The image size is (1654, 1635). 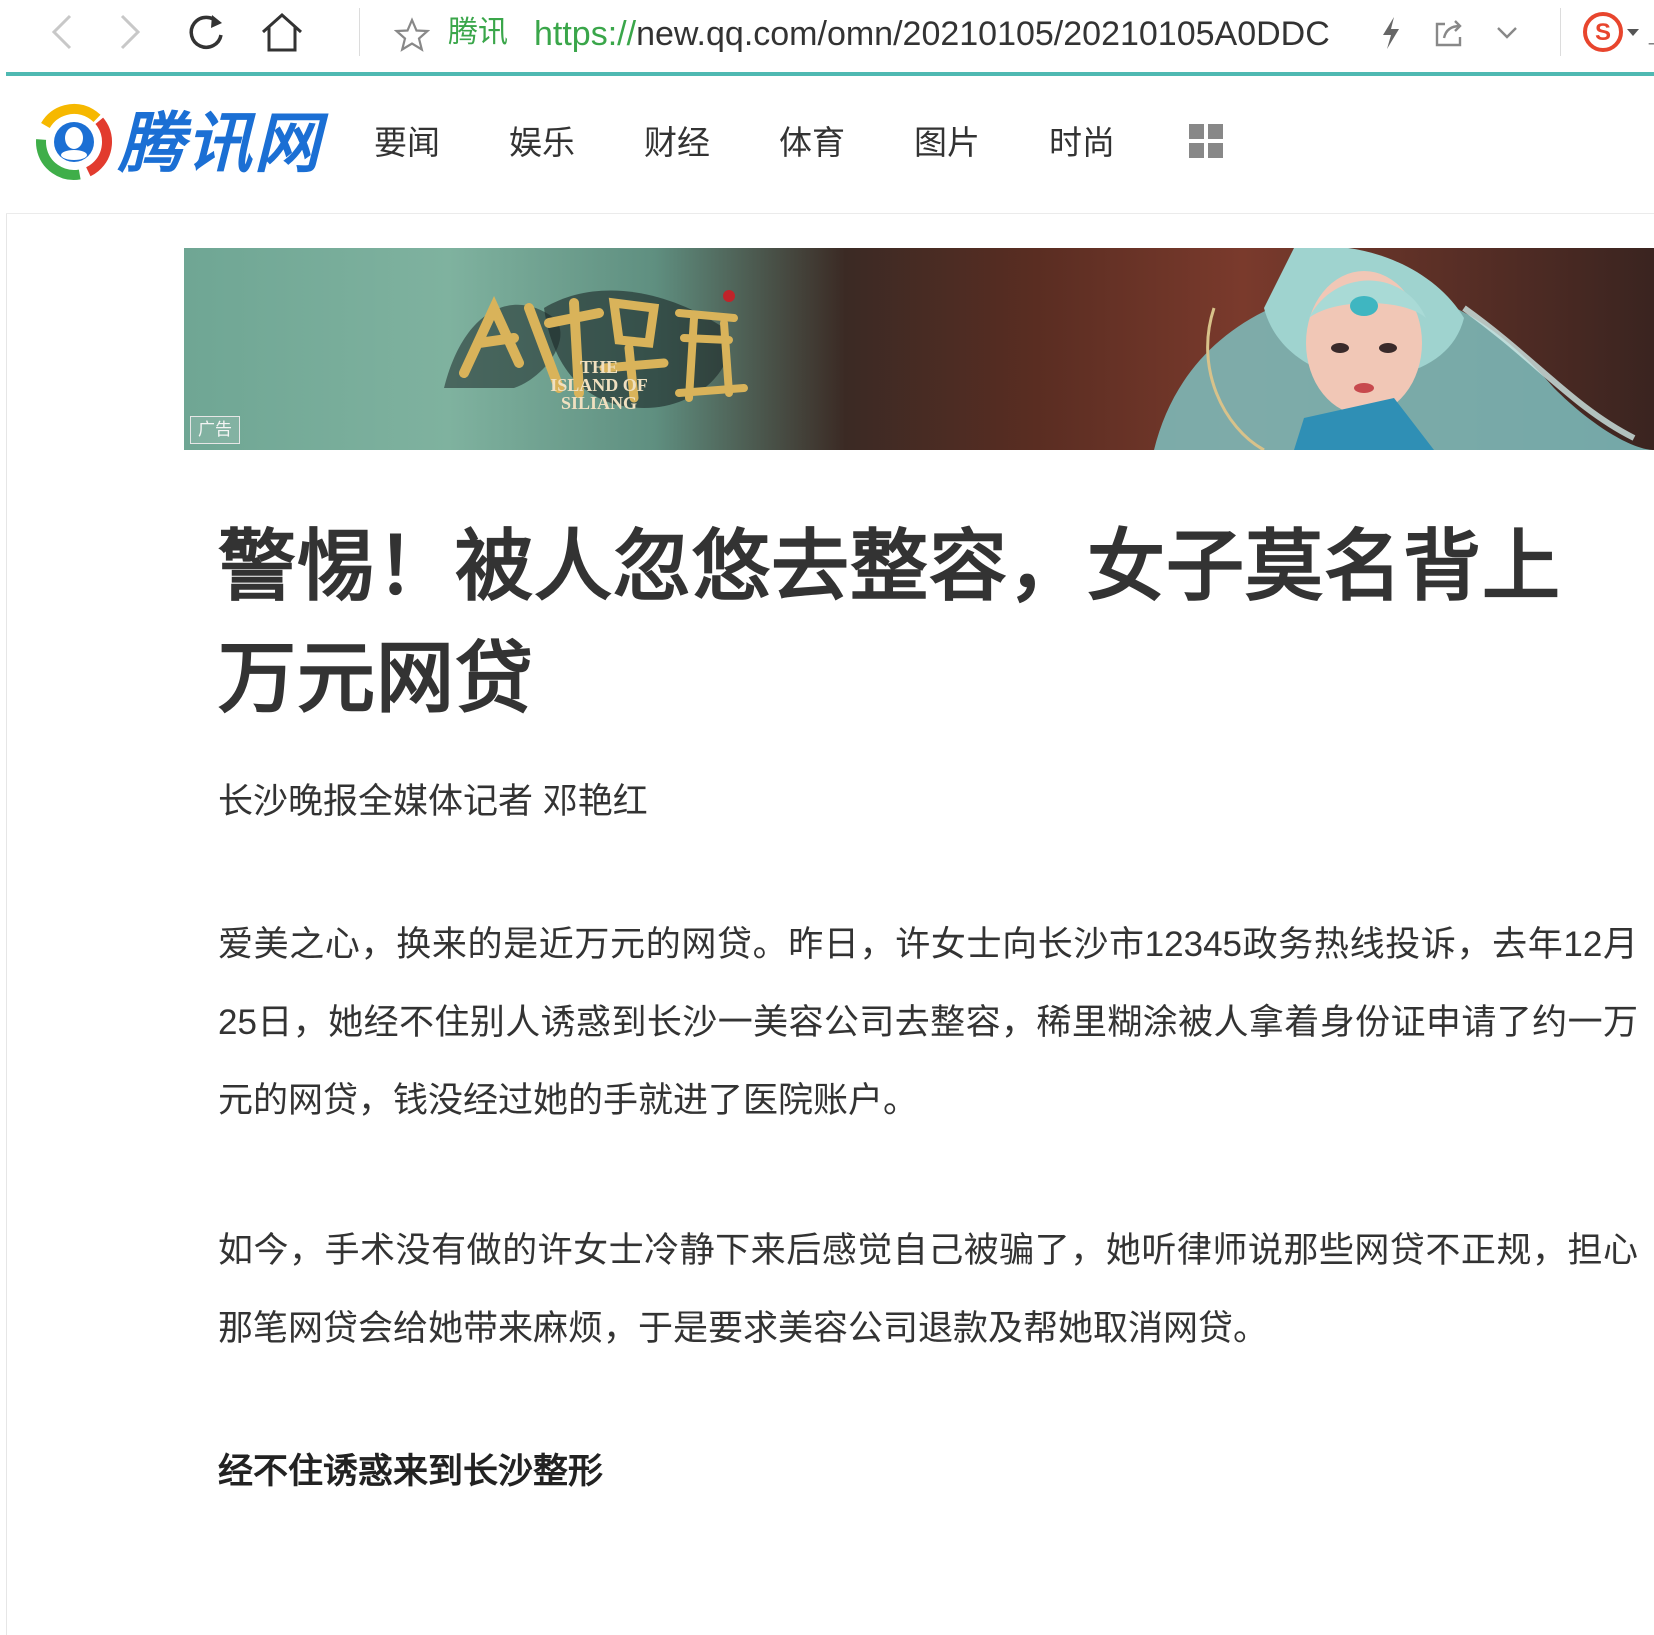 I want to click on site-identity-label: 腾讯, so click(x=478, y=32).